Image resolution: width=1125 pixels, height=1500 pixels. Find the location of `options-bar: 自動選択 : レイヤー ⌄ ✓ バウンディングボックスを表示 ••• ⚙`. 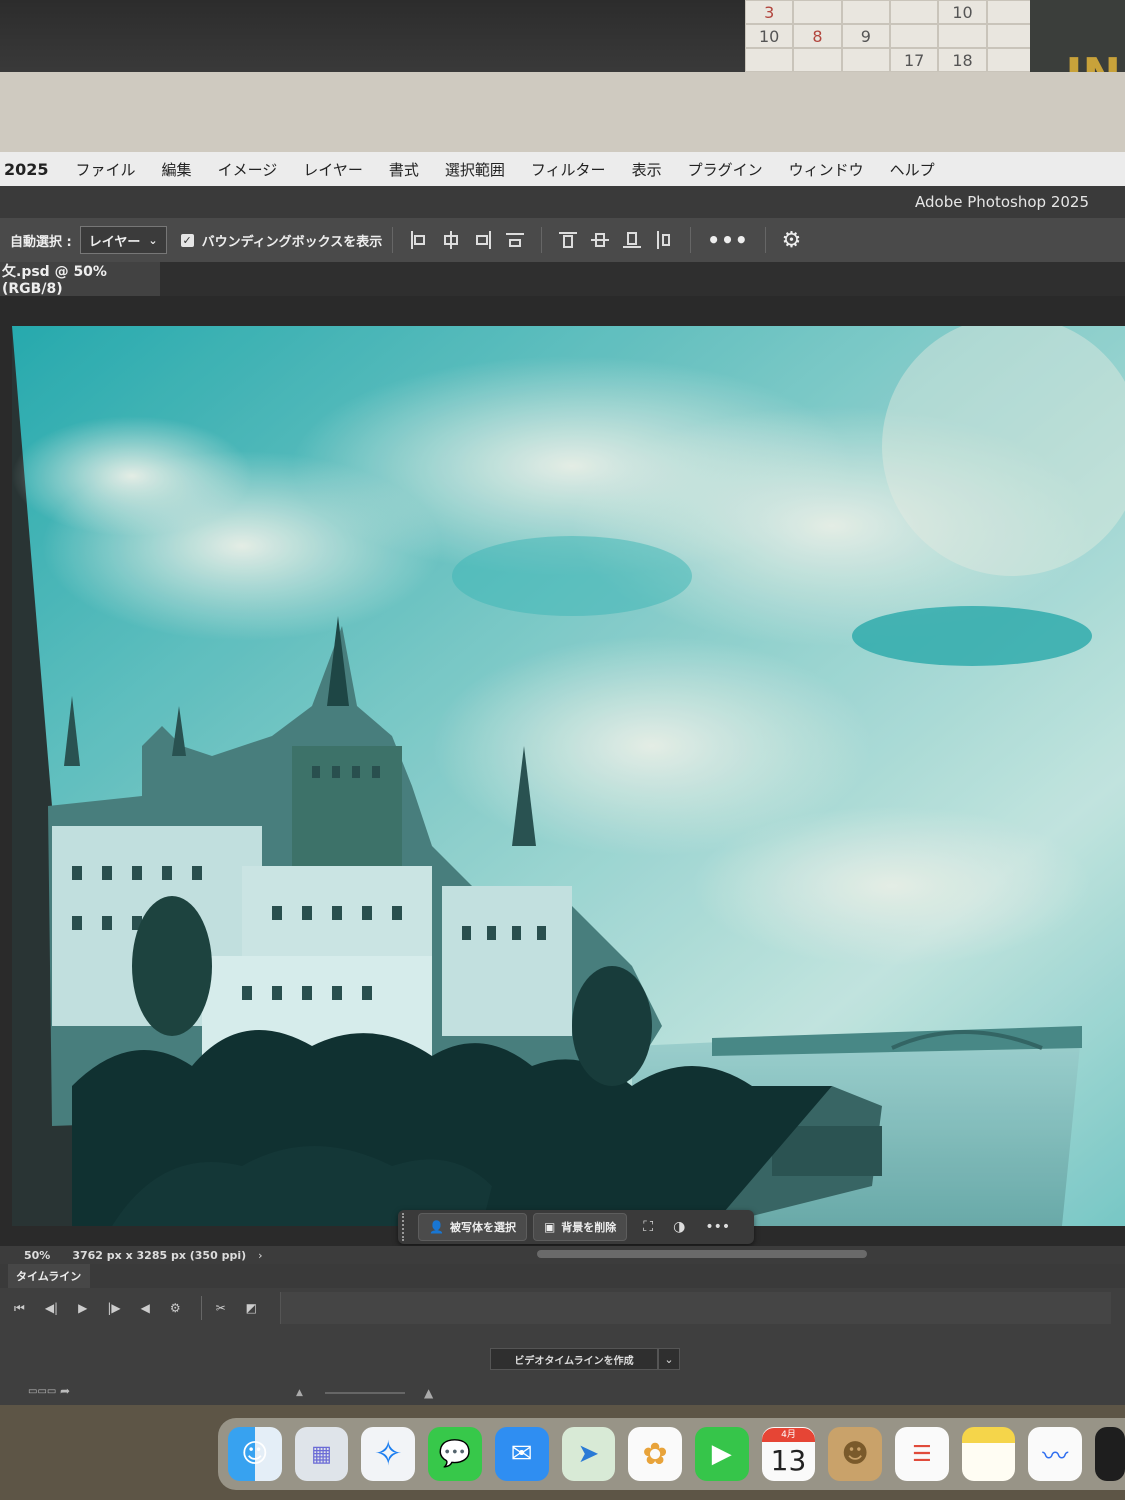

options-bar: 自動選択 : レイヤー ⌄ ✓ バウンディングボックスを表示 ••• ⚙ is located at coordinates (562, 240).